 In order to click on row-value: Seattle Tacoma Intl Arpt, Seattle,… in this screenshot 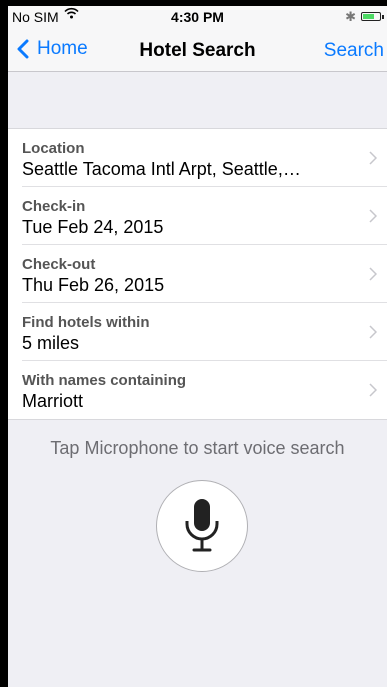, I will do `click(161, 169)`.